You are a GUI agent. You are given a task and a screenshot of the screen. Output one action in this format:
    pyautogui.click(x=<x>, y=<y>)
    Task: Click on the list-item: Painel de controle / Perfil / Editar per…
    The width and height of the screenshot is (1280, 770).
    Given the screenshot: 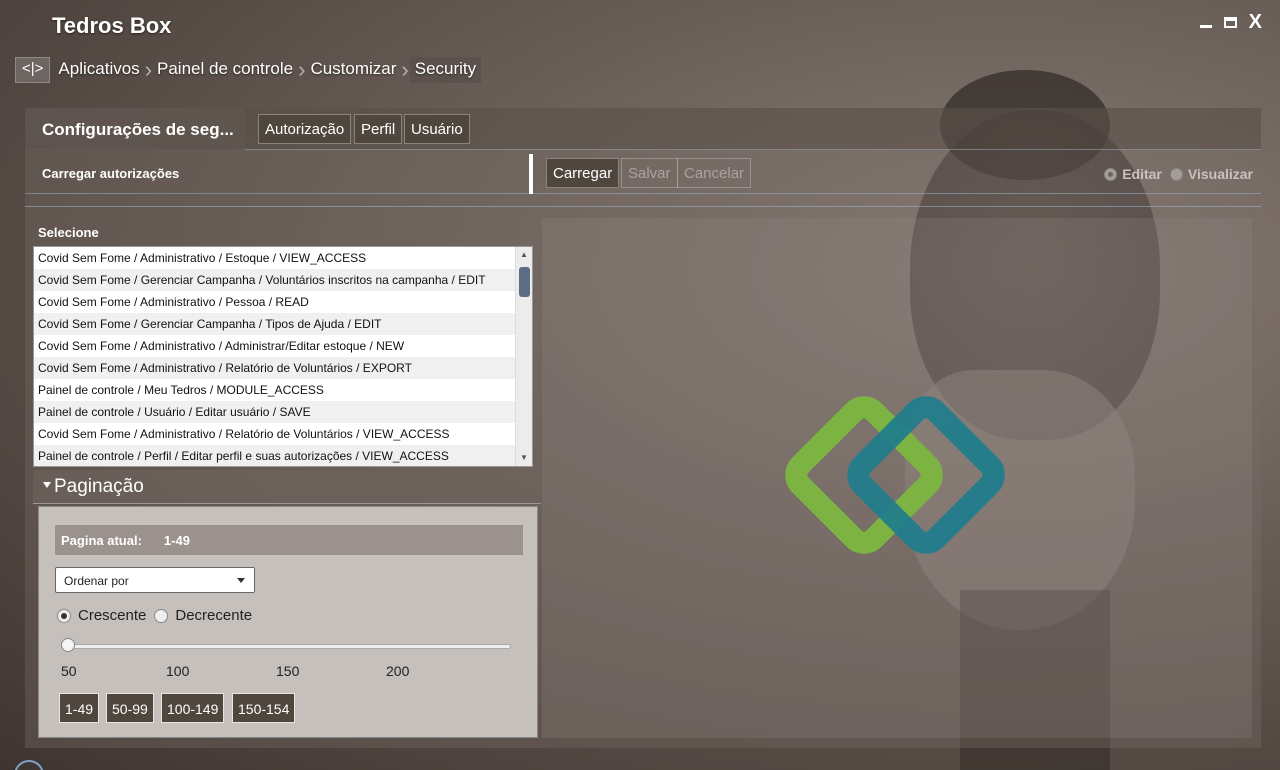 What is the action you would take?
    pyautogui.click(x=274, y=455)
    